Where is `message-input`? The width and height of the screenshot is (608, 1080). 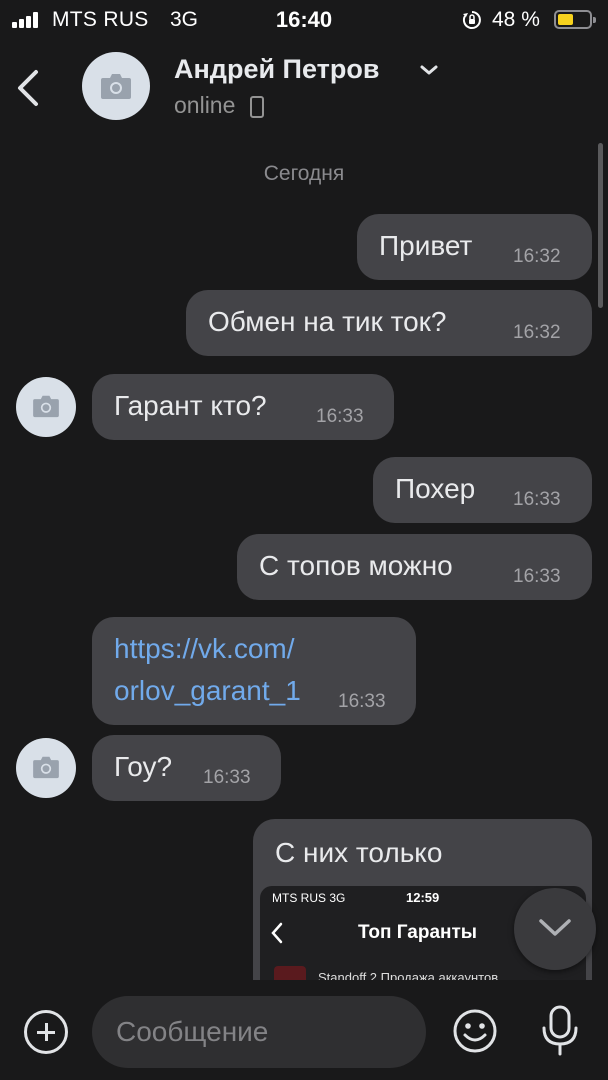 message-input is located at coordinates (259, 1032).